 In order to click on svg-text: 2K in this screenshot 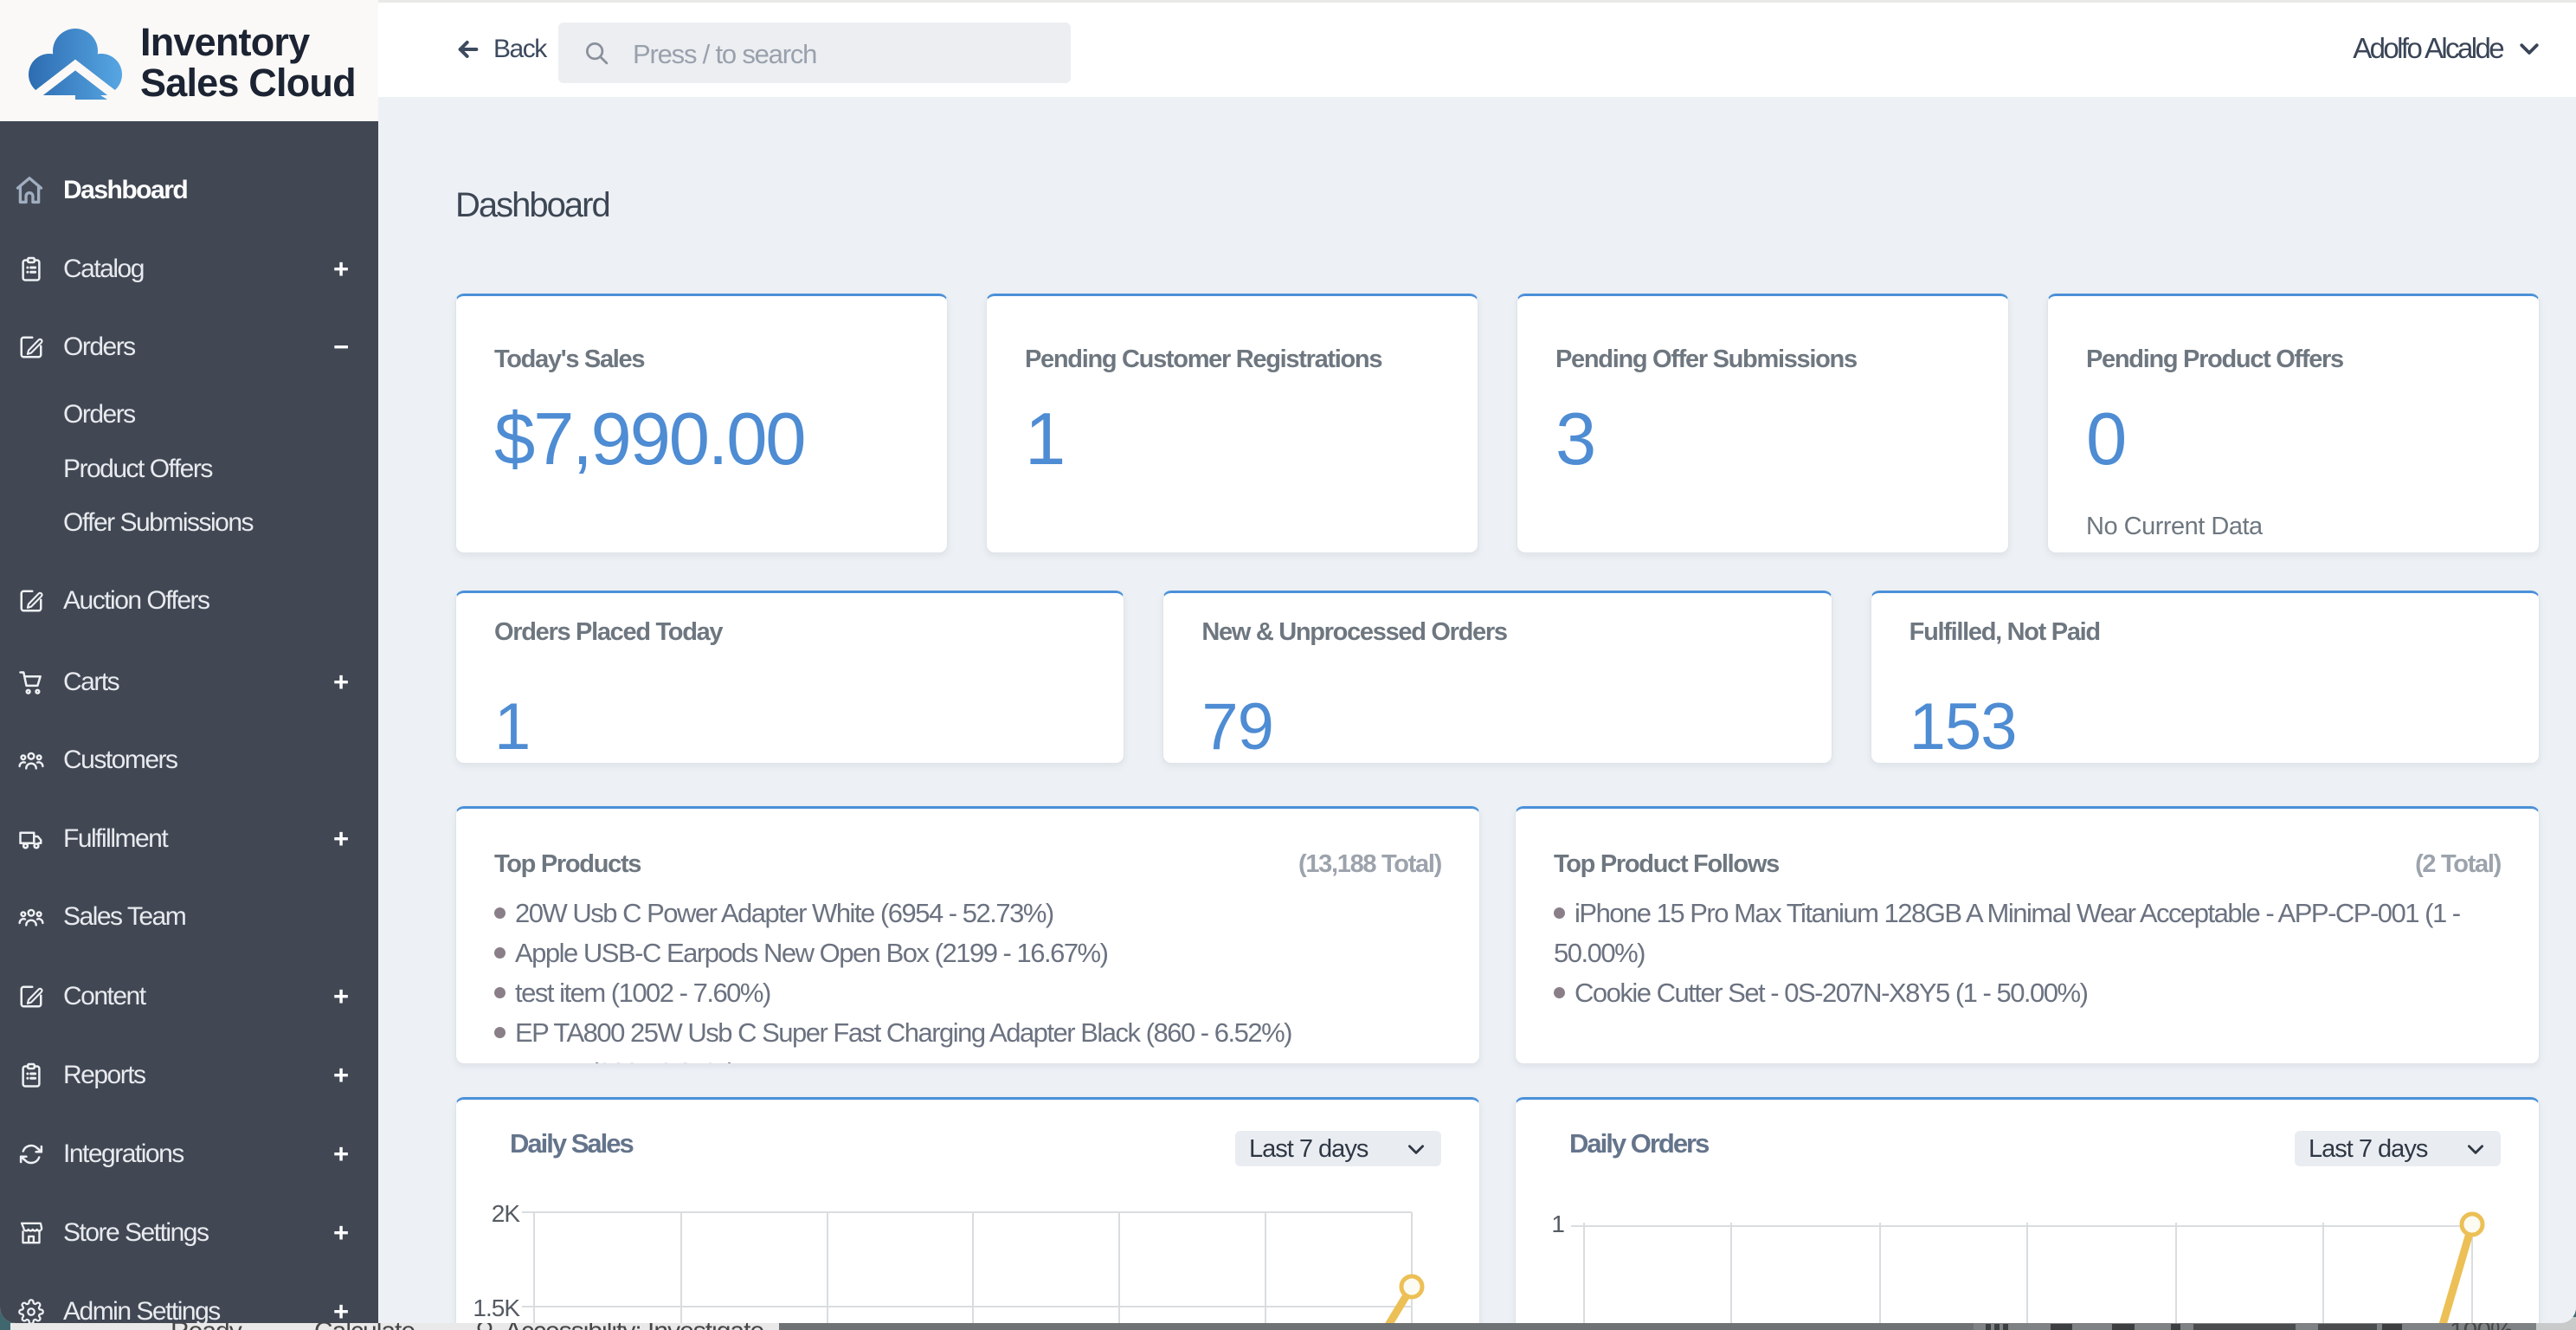, I will do `click(506, 1213)`.